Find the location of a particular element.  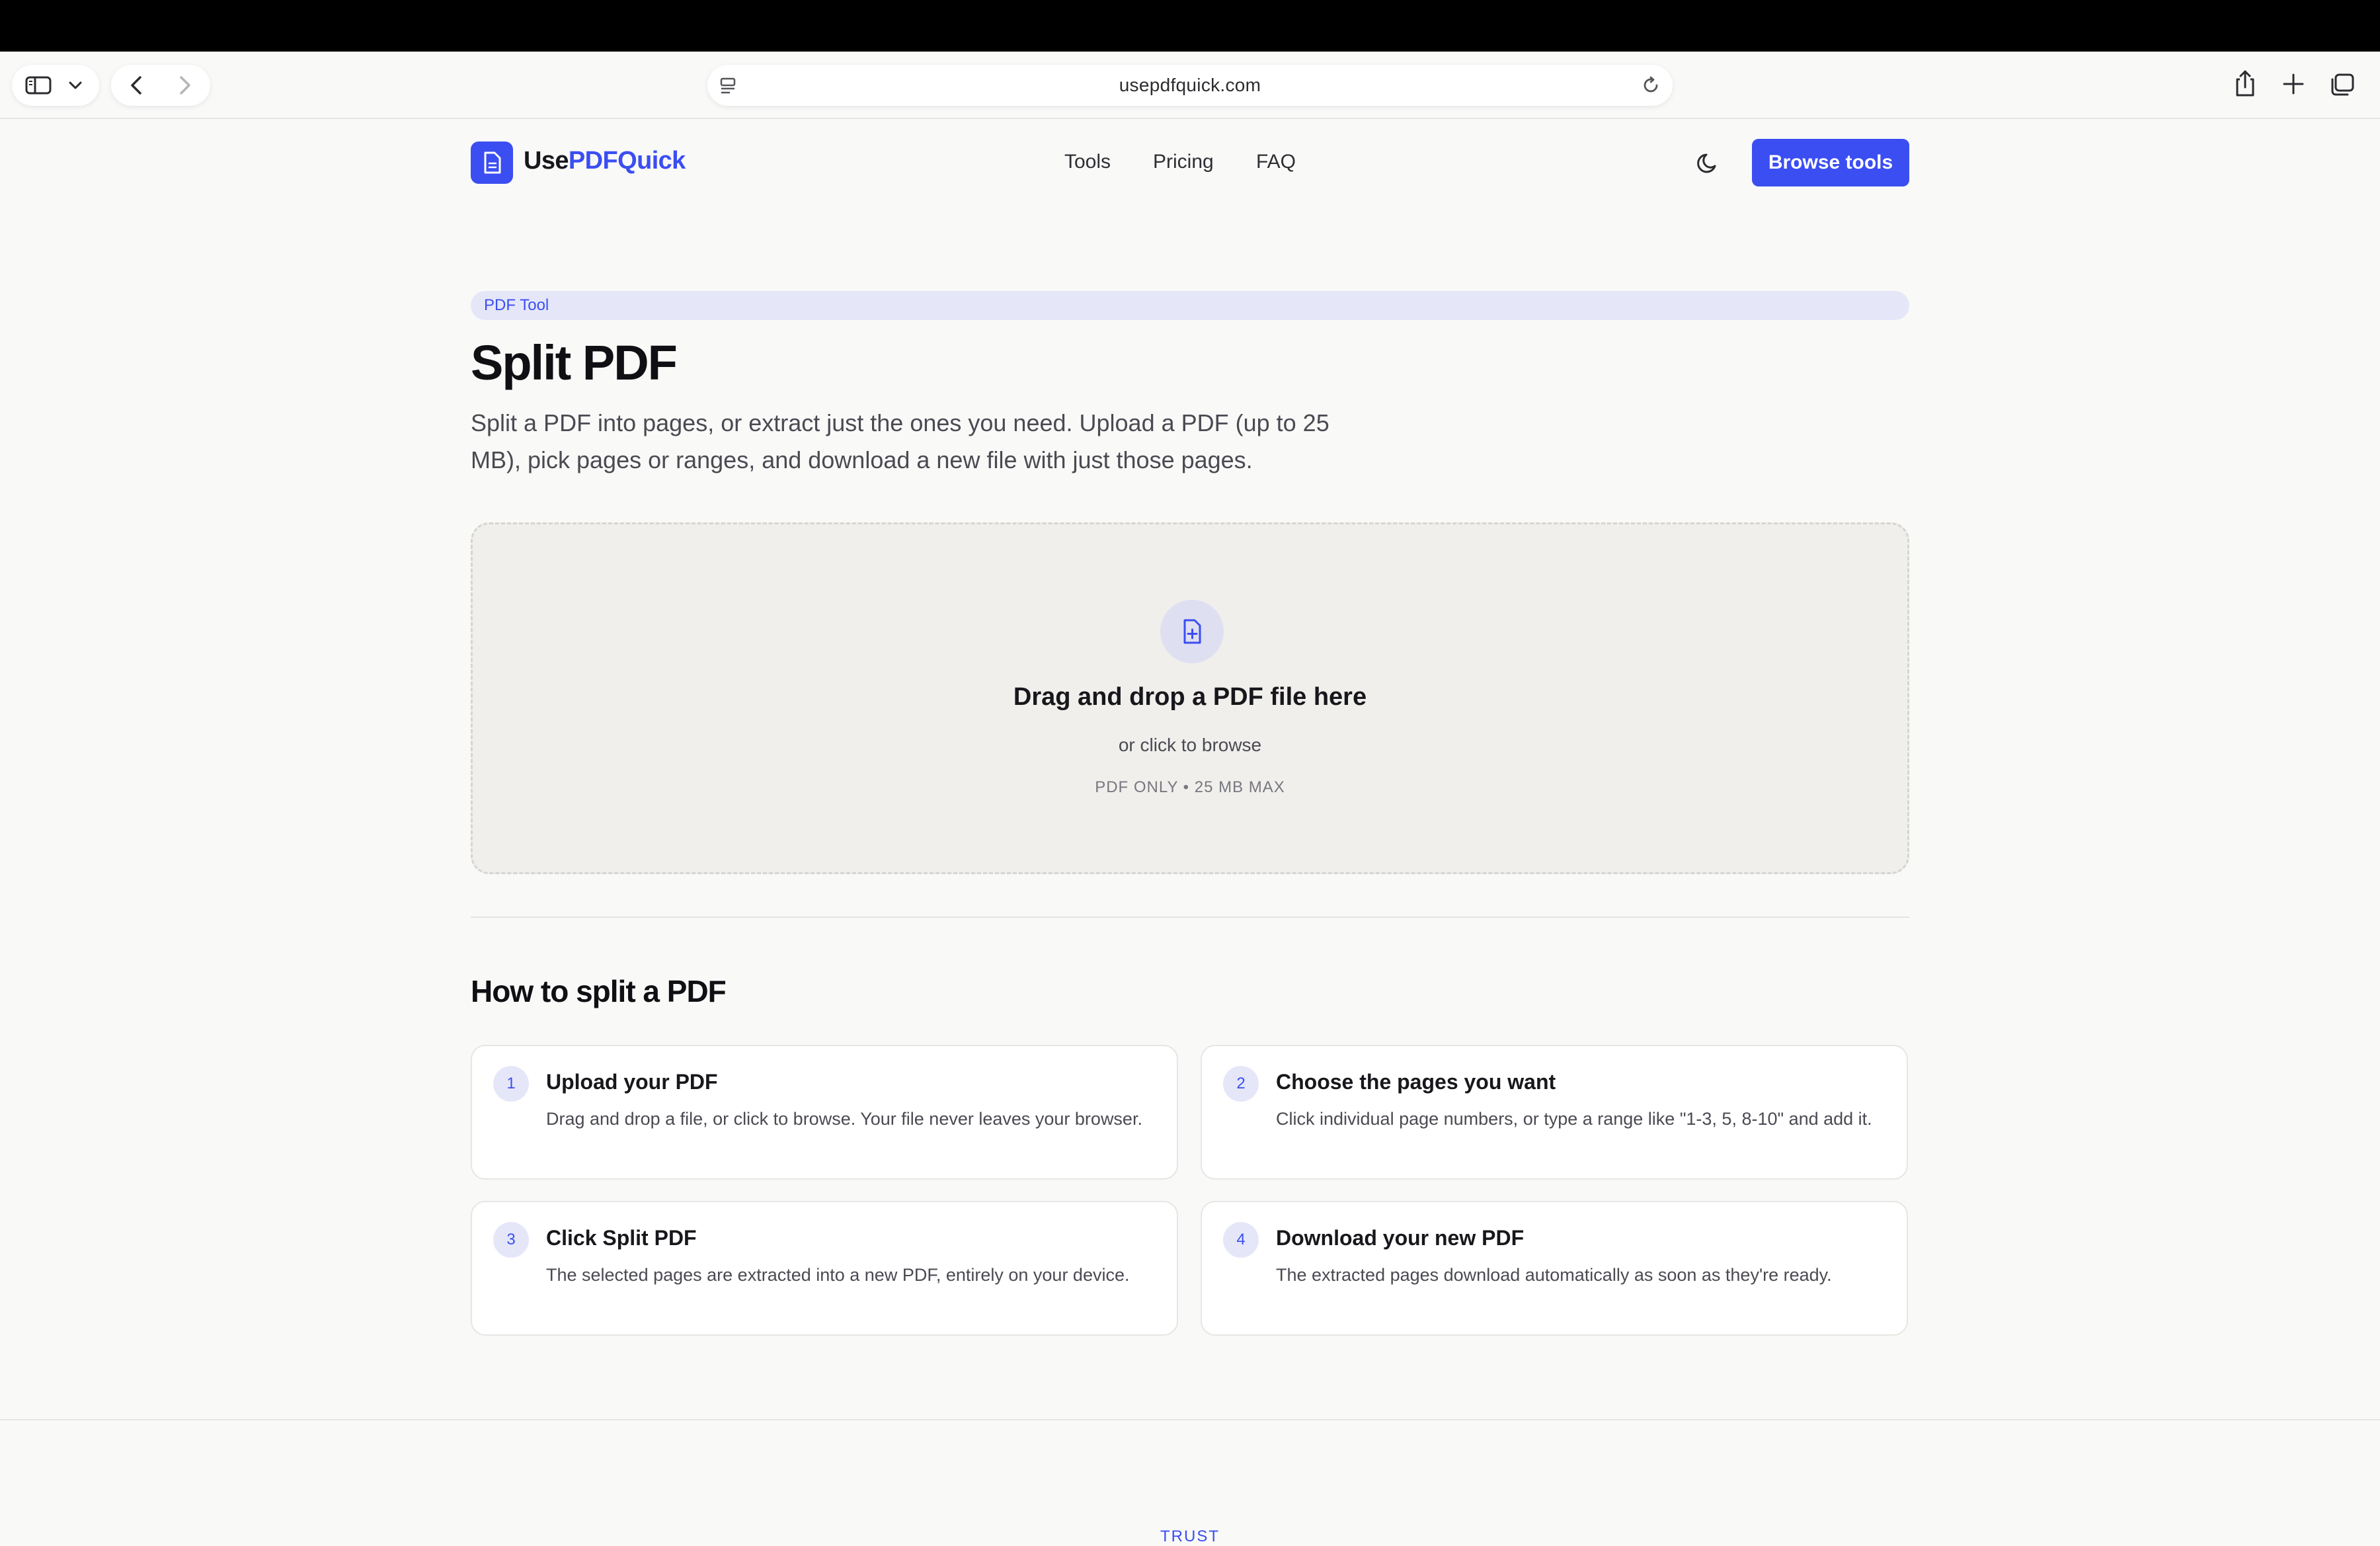

address-bar: usepdfquick.com is located at coordinates (1190, 85).